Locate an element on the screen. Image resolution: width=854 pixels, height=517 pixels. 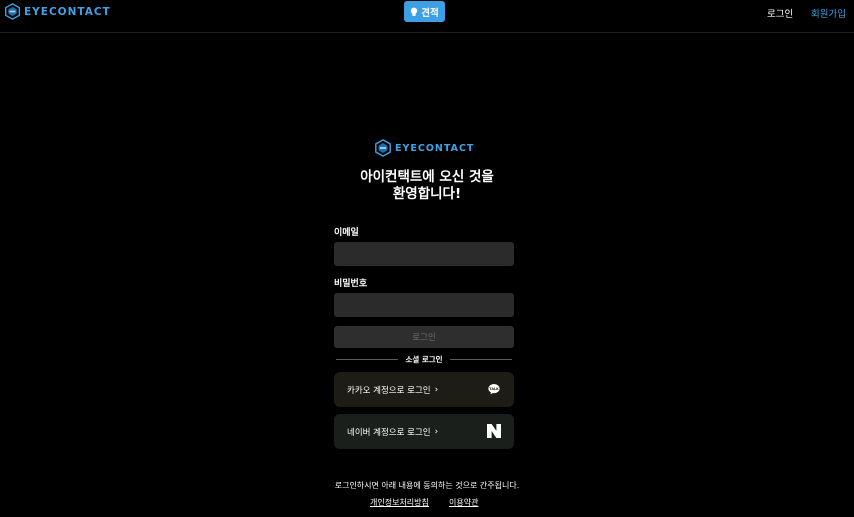
quote-button: 견적 is located at coordinates (424, 11).